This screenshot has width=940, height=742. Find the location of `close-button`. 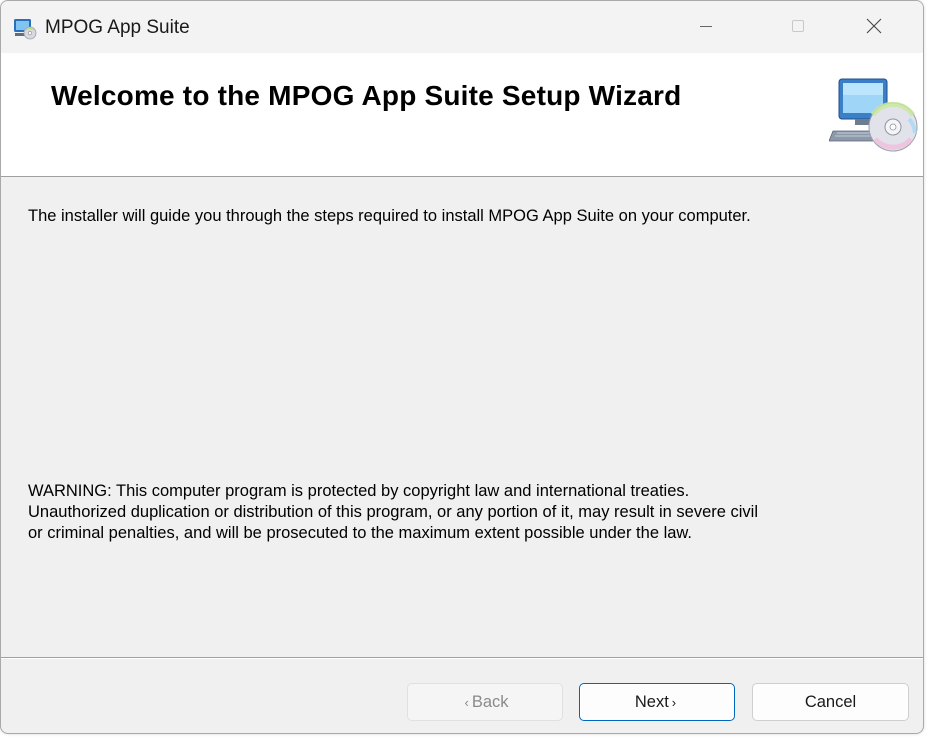

close-button is located at coordinates (874, 26).